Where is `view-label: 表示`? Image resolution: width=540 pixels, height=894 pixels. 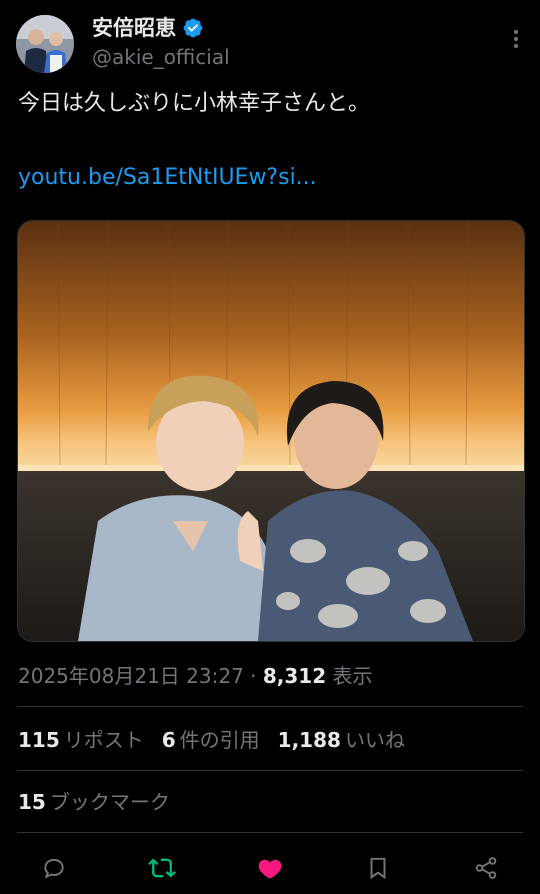
view-label: 表示 is located at coordinates (352, 676).